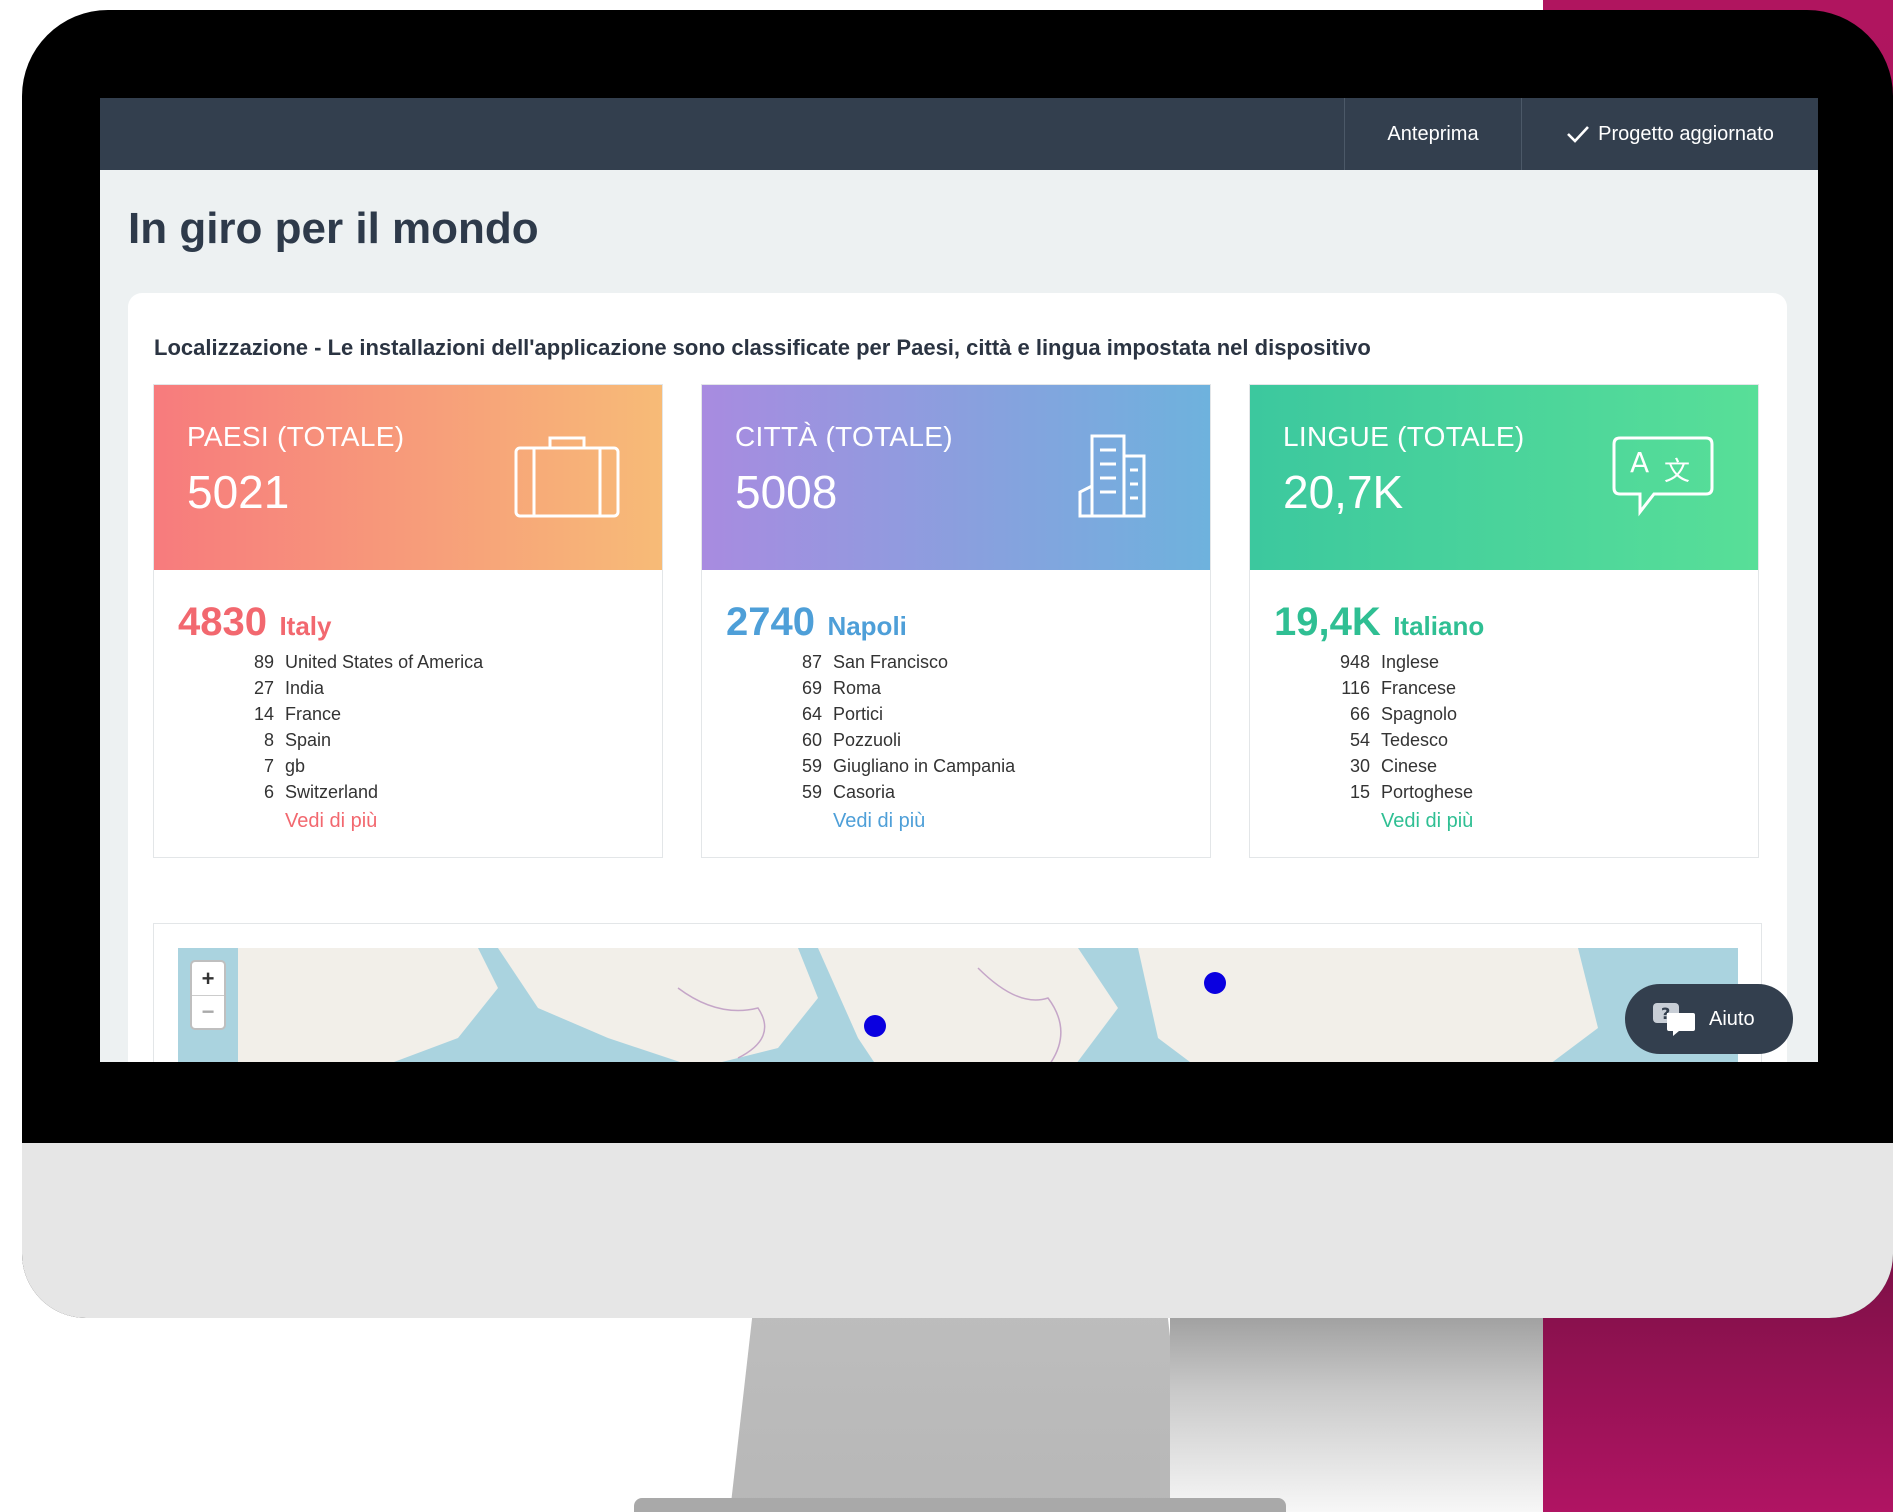  I want to click on list-item: 54 Tedesco, so click(1399, 740).